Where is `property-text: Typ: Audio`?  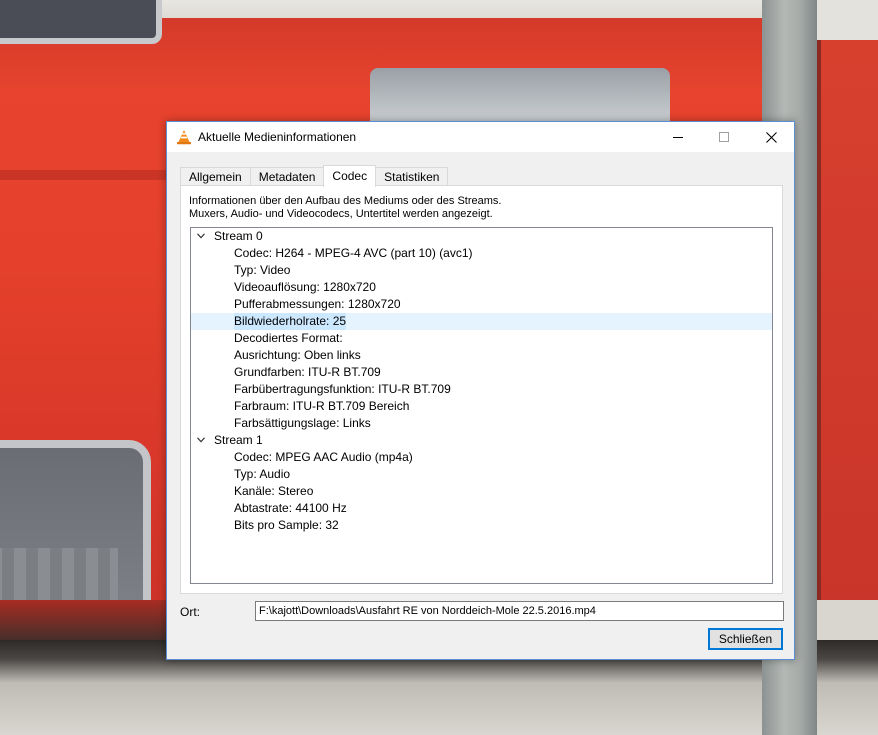 property-text: Typ: Audio is located at coordinates (262, 474).